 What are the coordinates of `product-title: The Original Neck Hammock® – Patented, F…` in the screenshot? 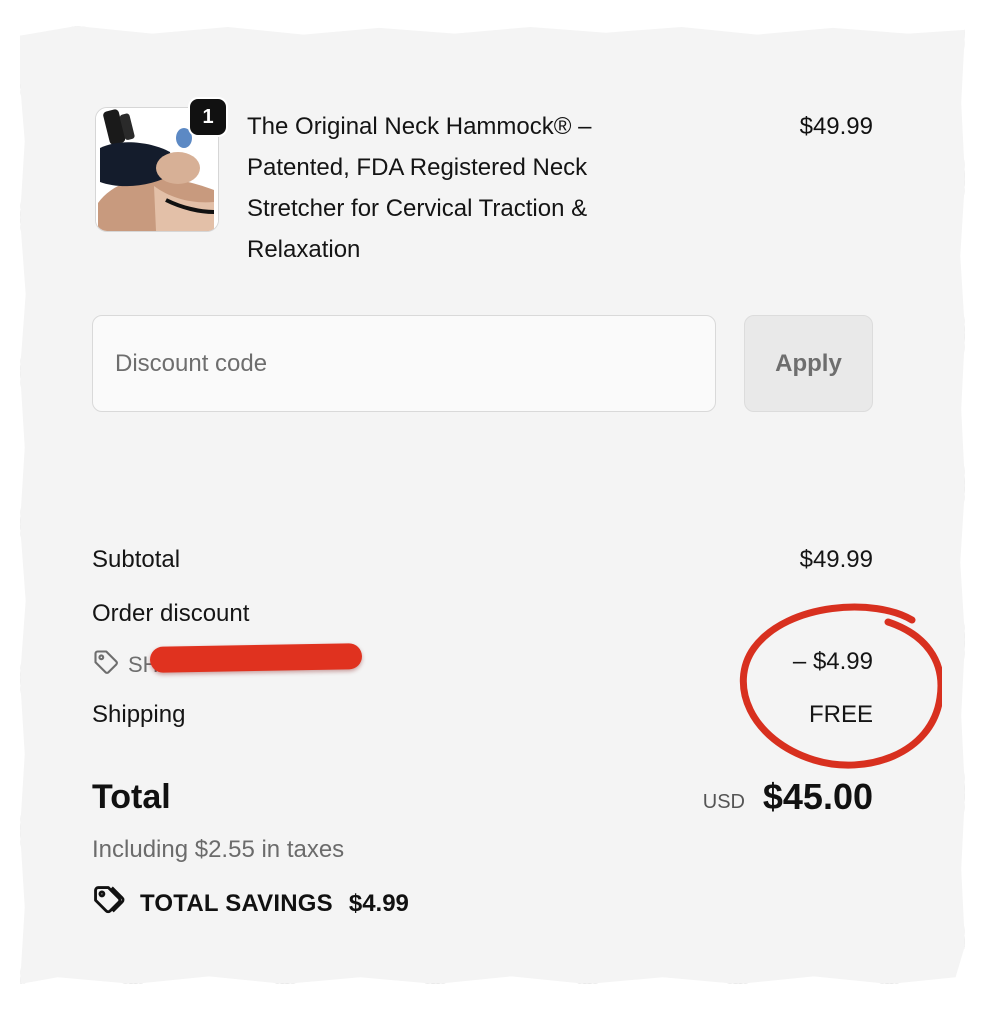 It's located at (419, 188).